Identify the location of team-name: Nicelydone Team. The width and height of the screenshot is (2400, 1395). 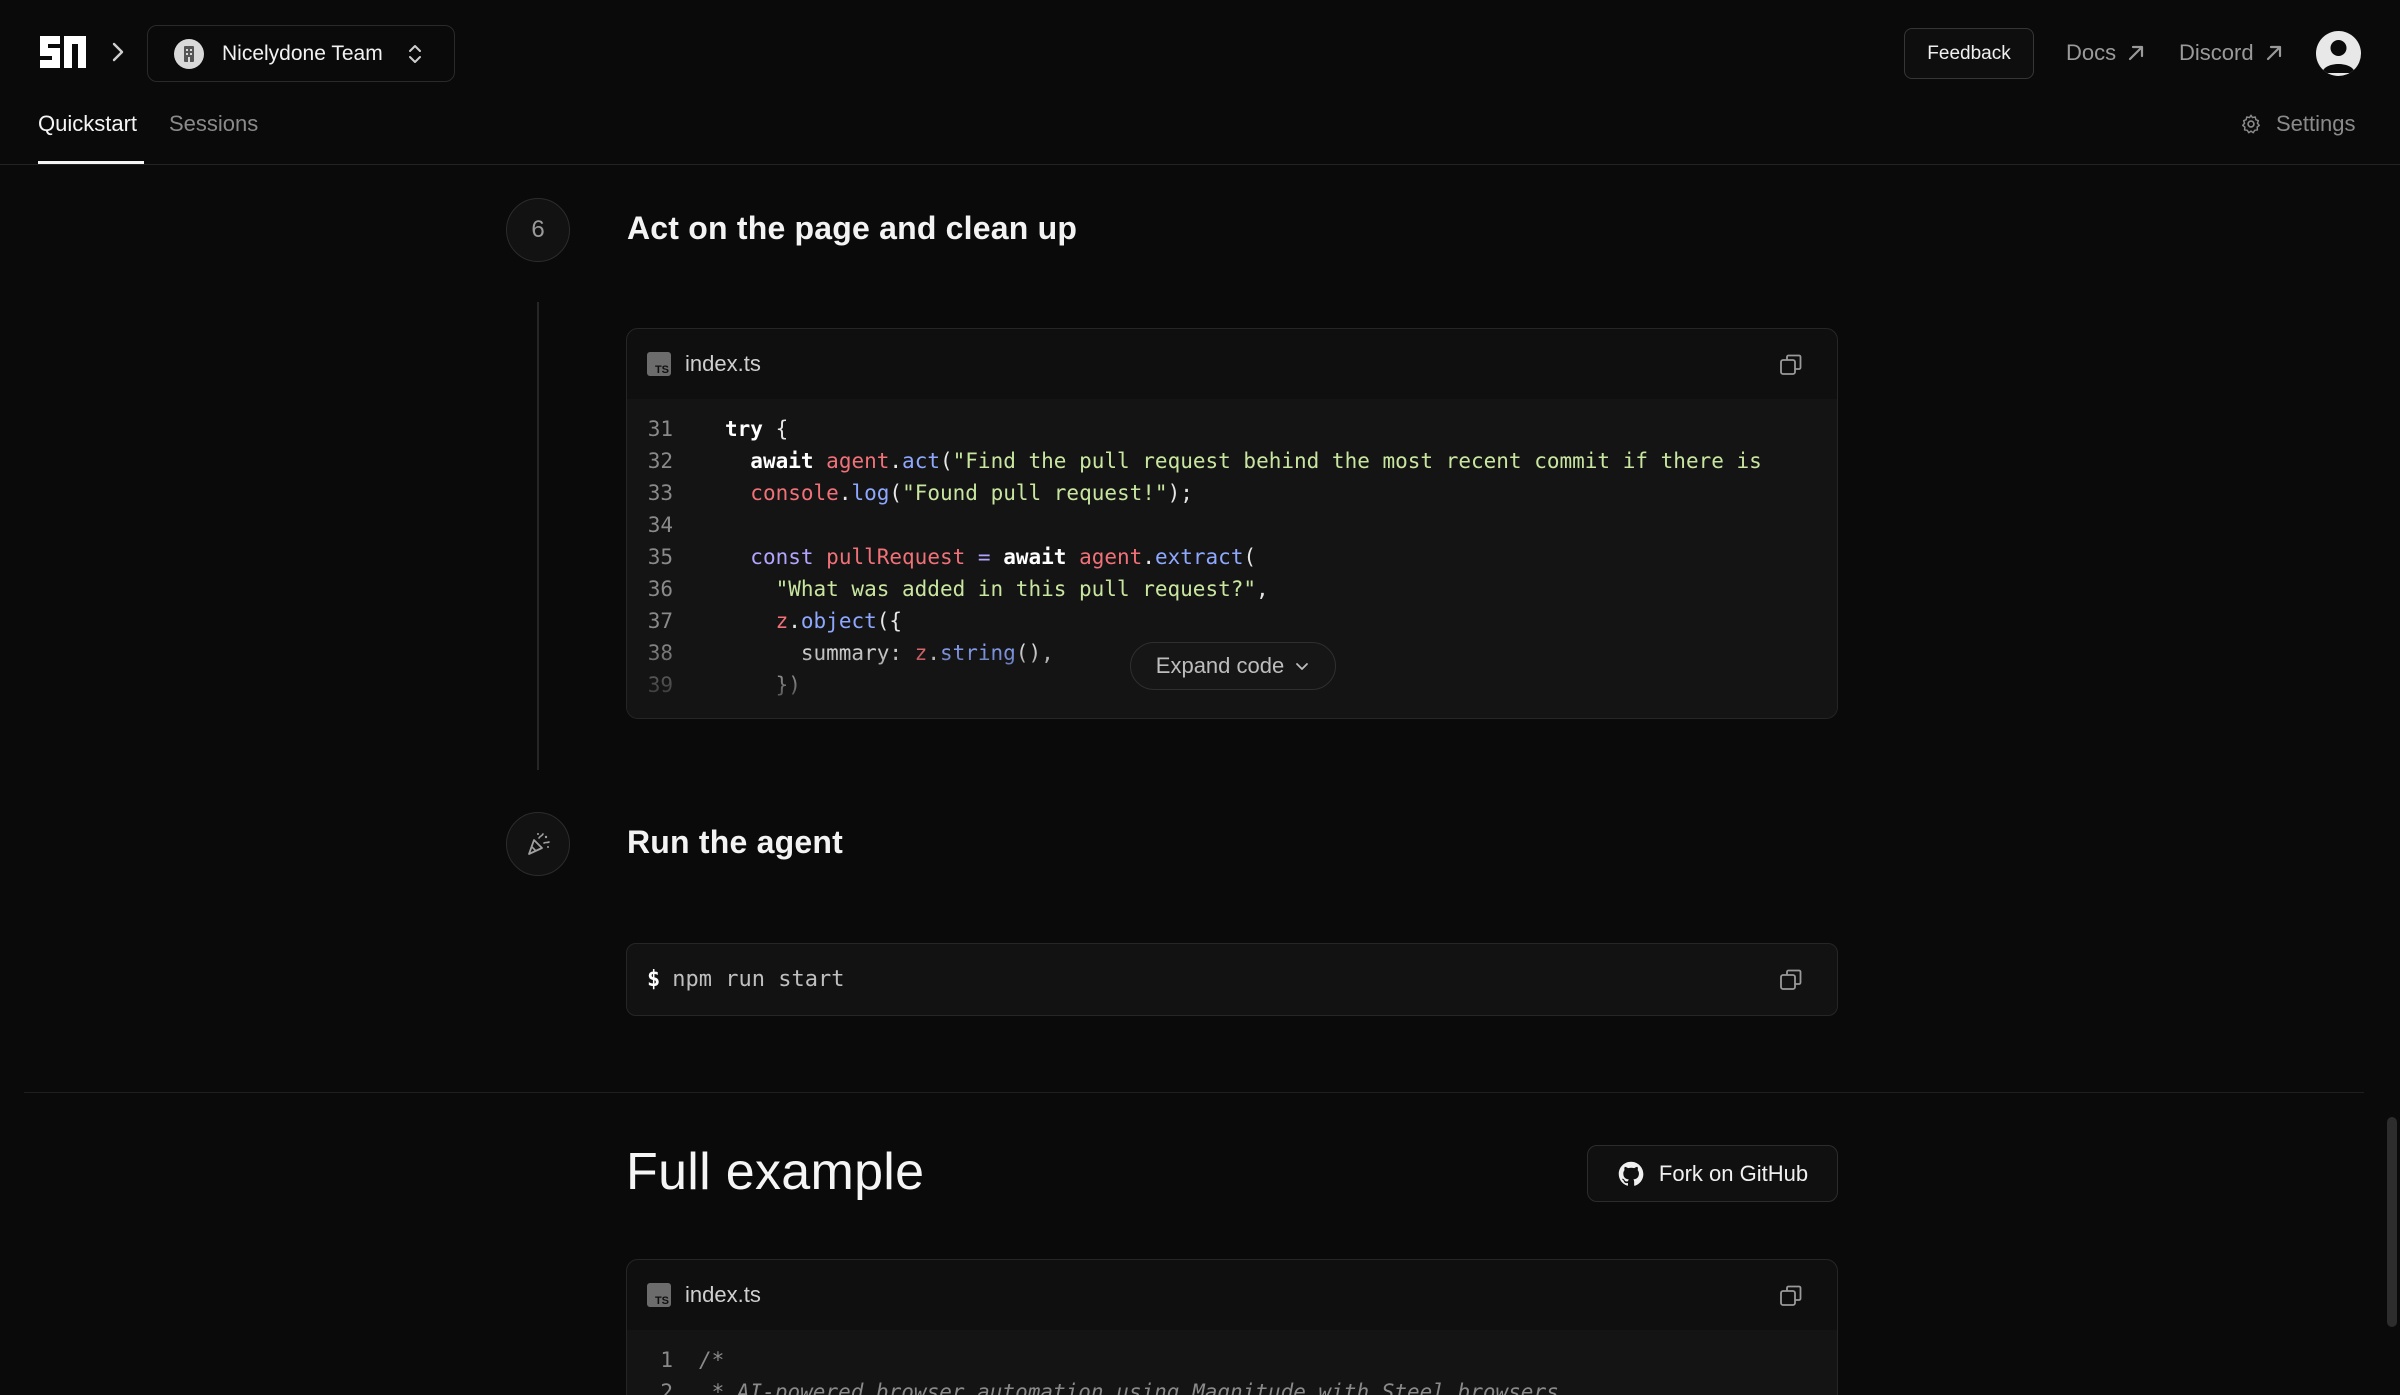
(302, 53).